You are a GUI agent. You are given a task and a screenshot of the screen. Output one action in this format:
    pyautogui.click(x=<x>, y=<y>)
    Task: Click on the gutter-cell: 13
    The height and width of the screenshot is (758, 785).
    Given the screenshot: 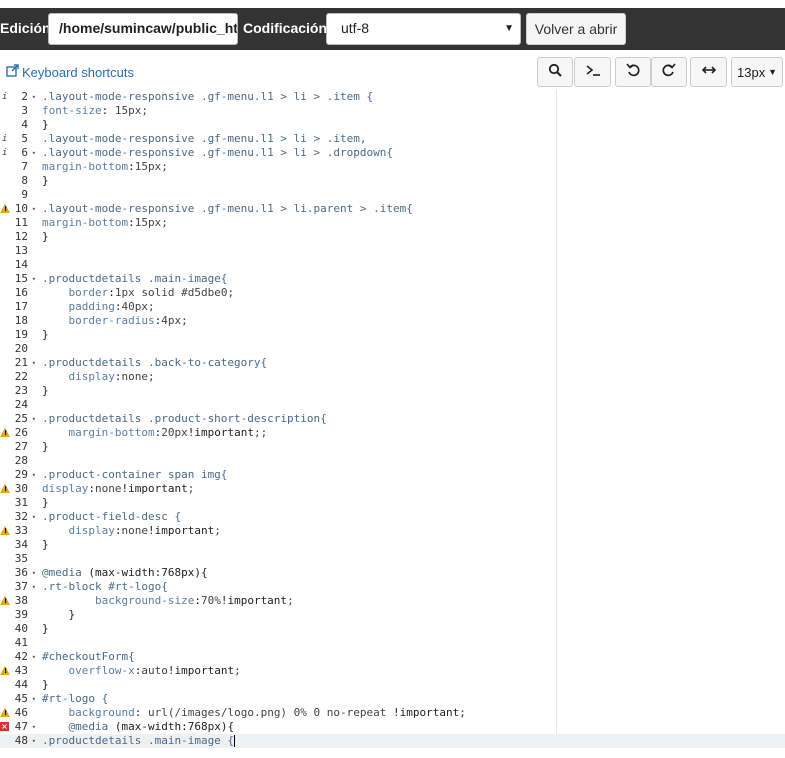 What is the action you would take?
    pyautogui.click(x=19, y=251)
    